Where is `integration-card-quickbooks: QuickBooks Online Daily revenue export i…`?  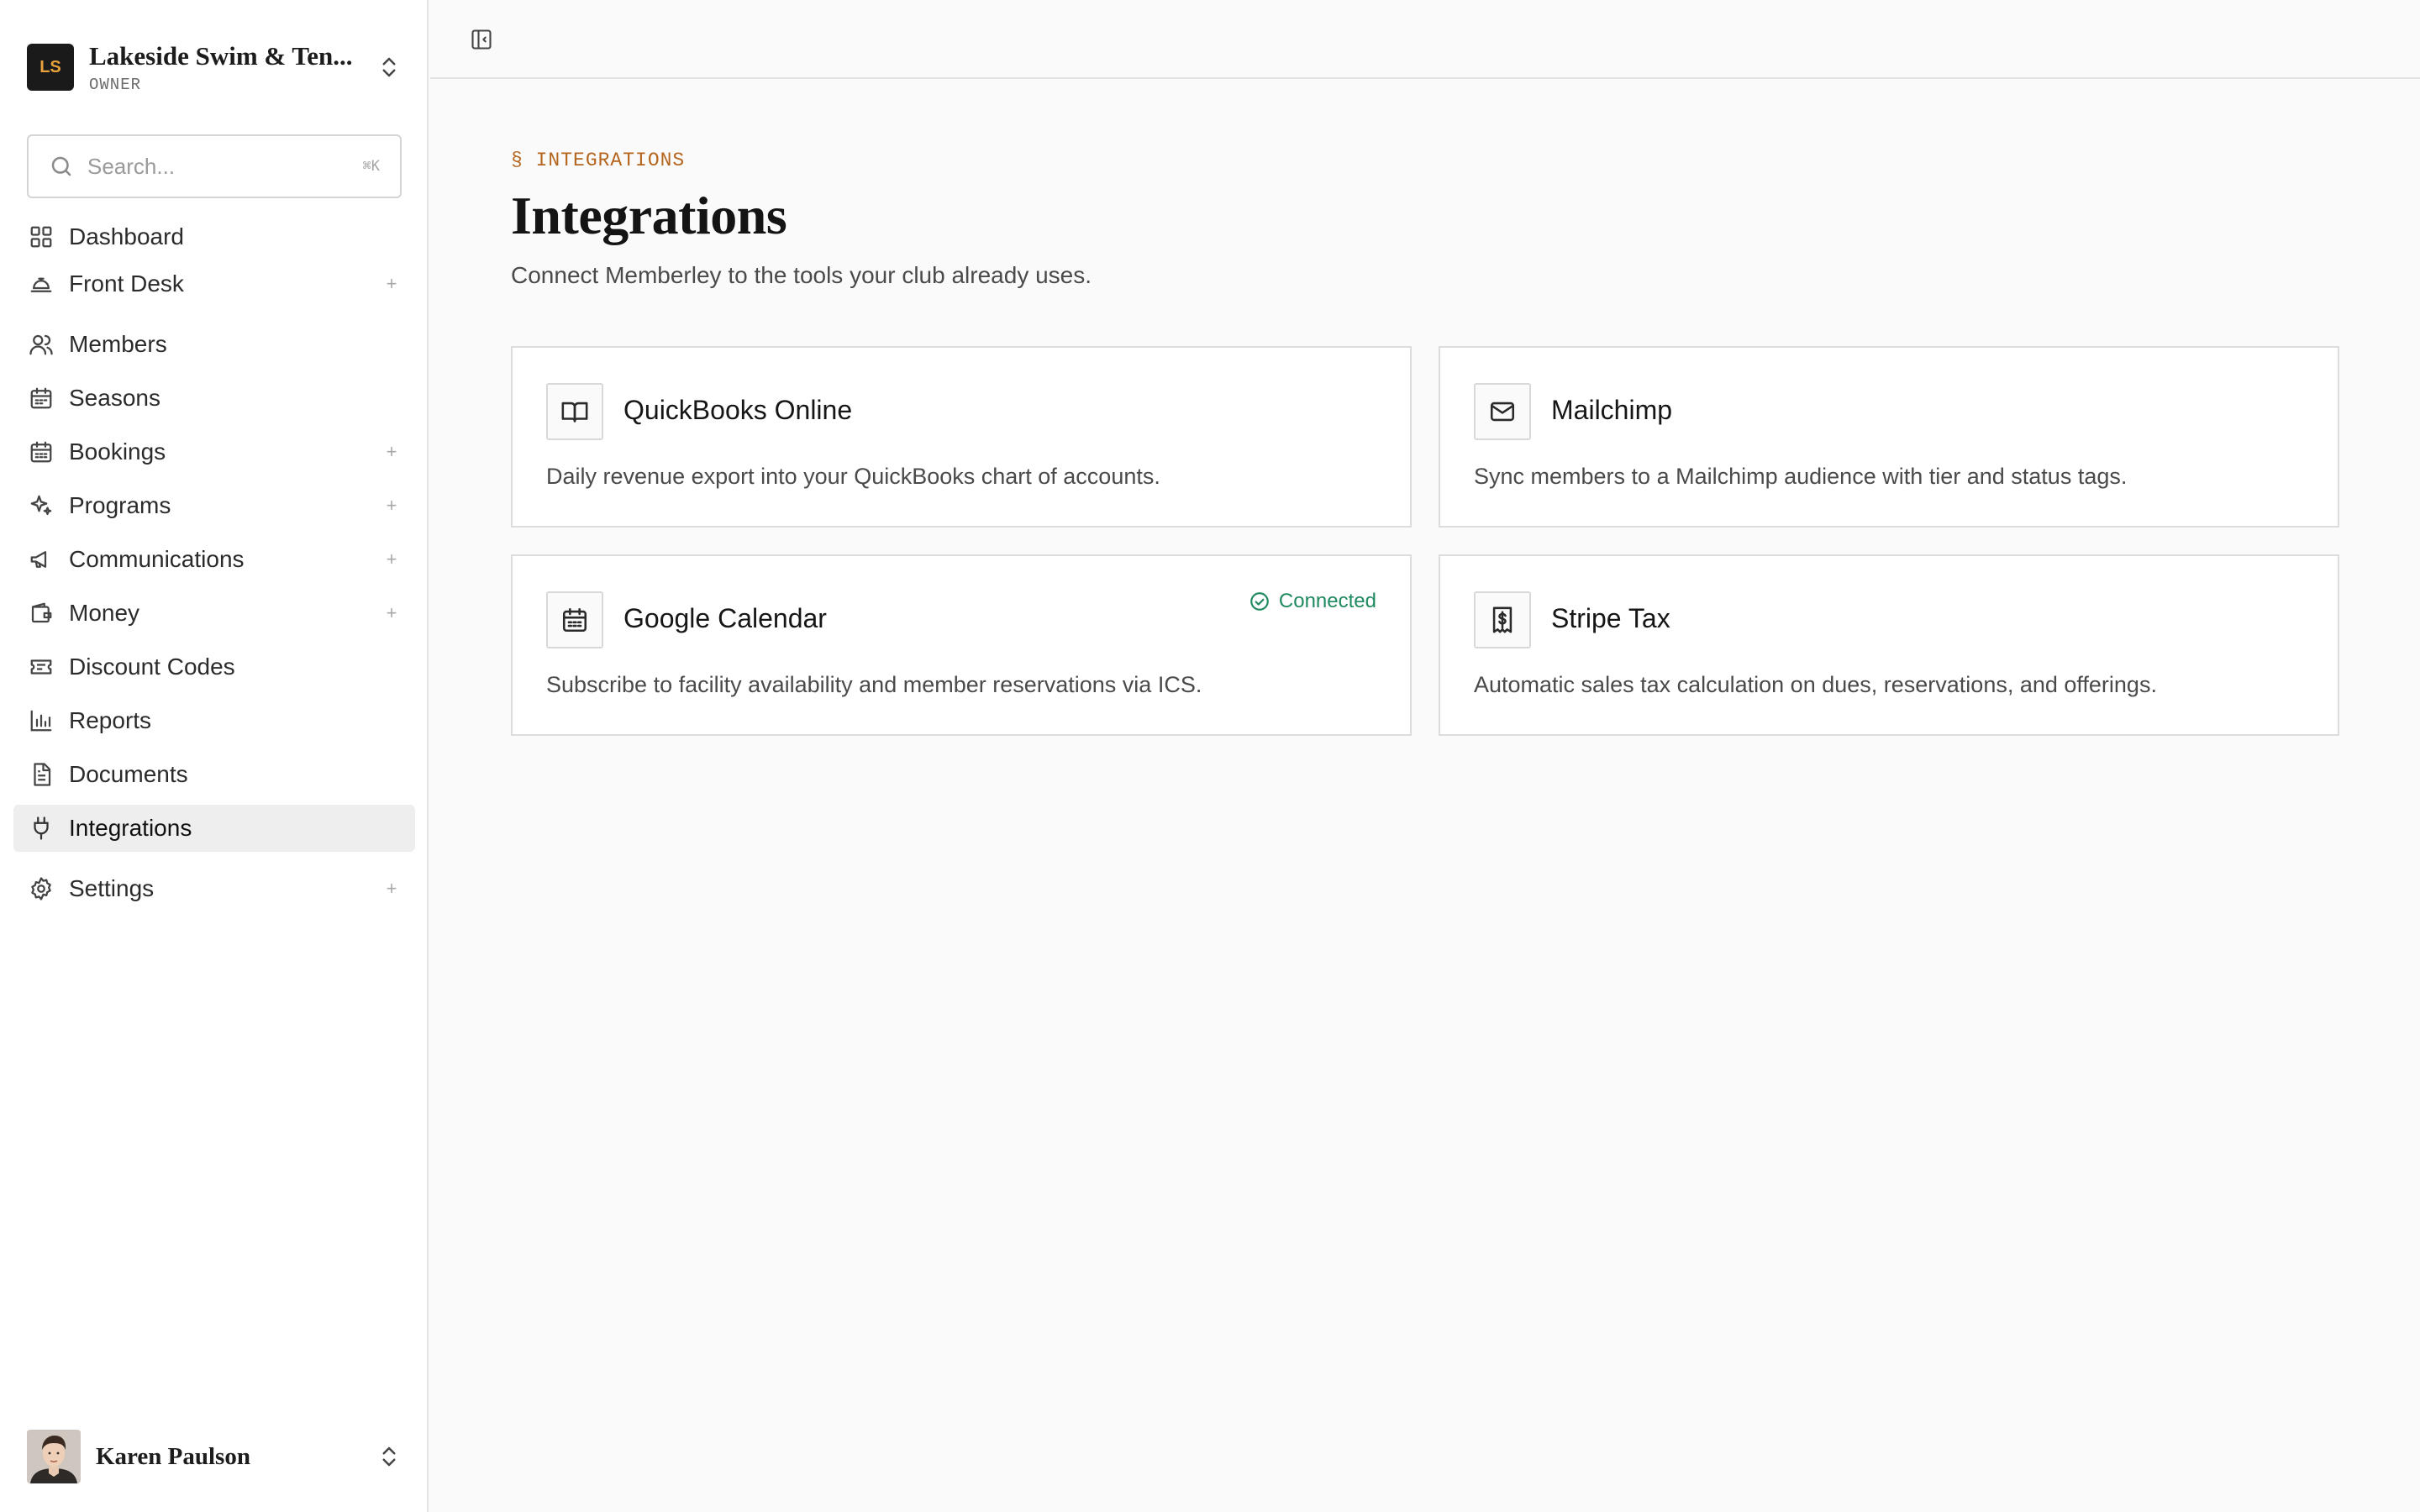
integration-card-quickbooks: QuickBooks Online Daily revenue export i… is located at coordinates (961, 437).